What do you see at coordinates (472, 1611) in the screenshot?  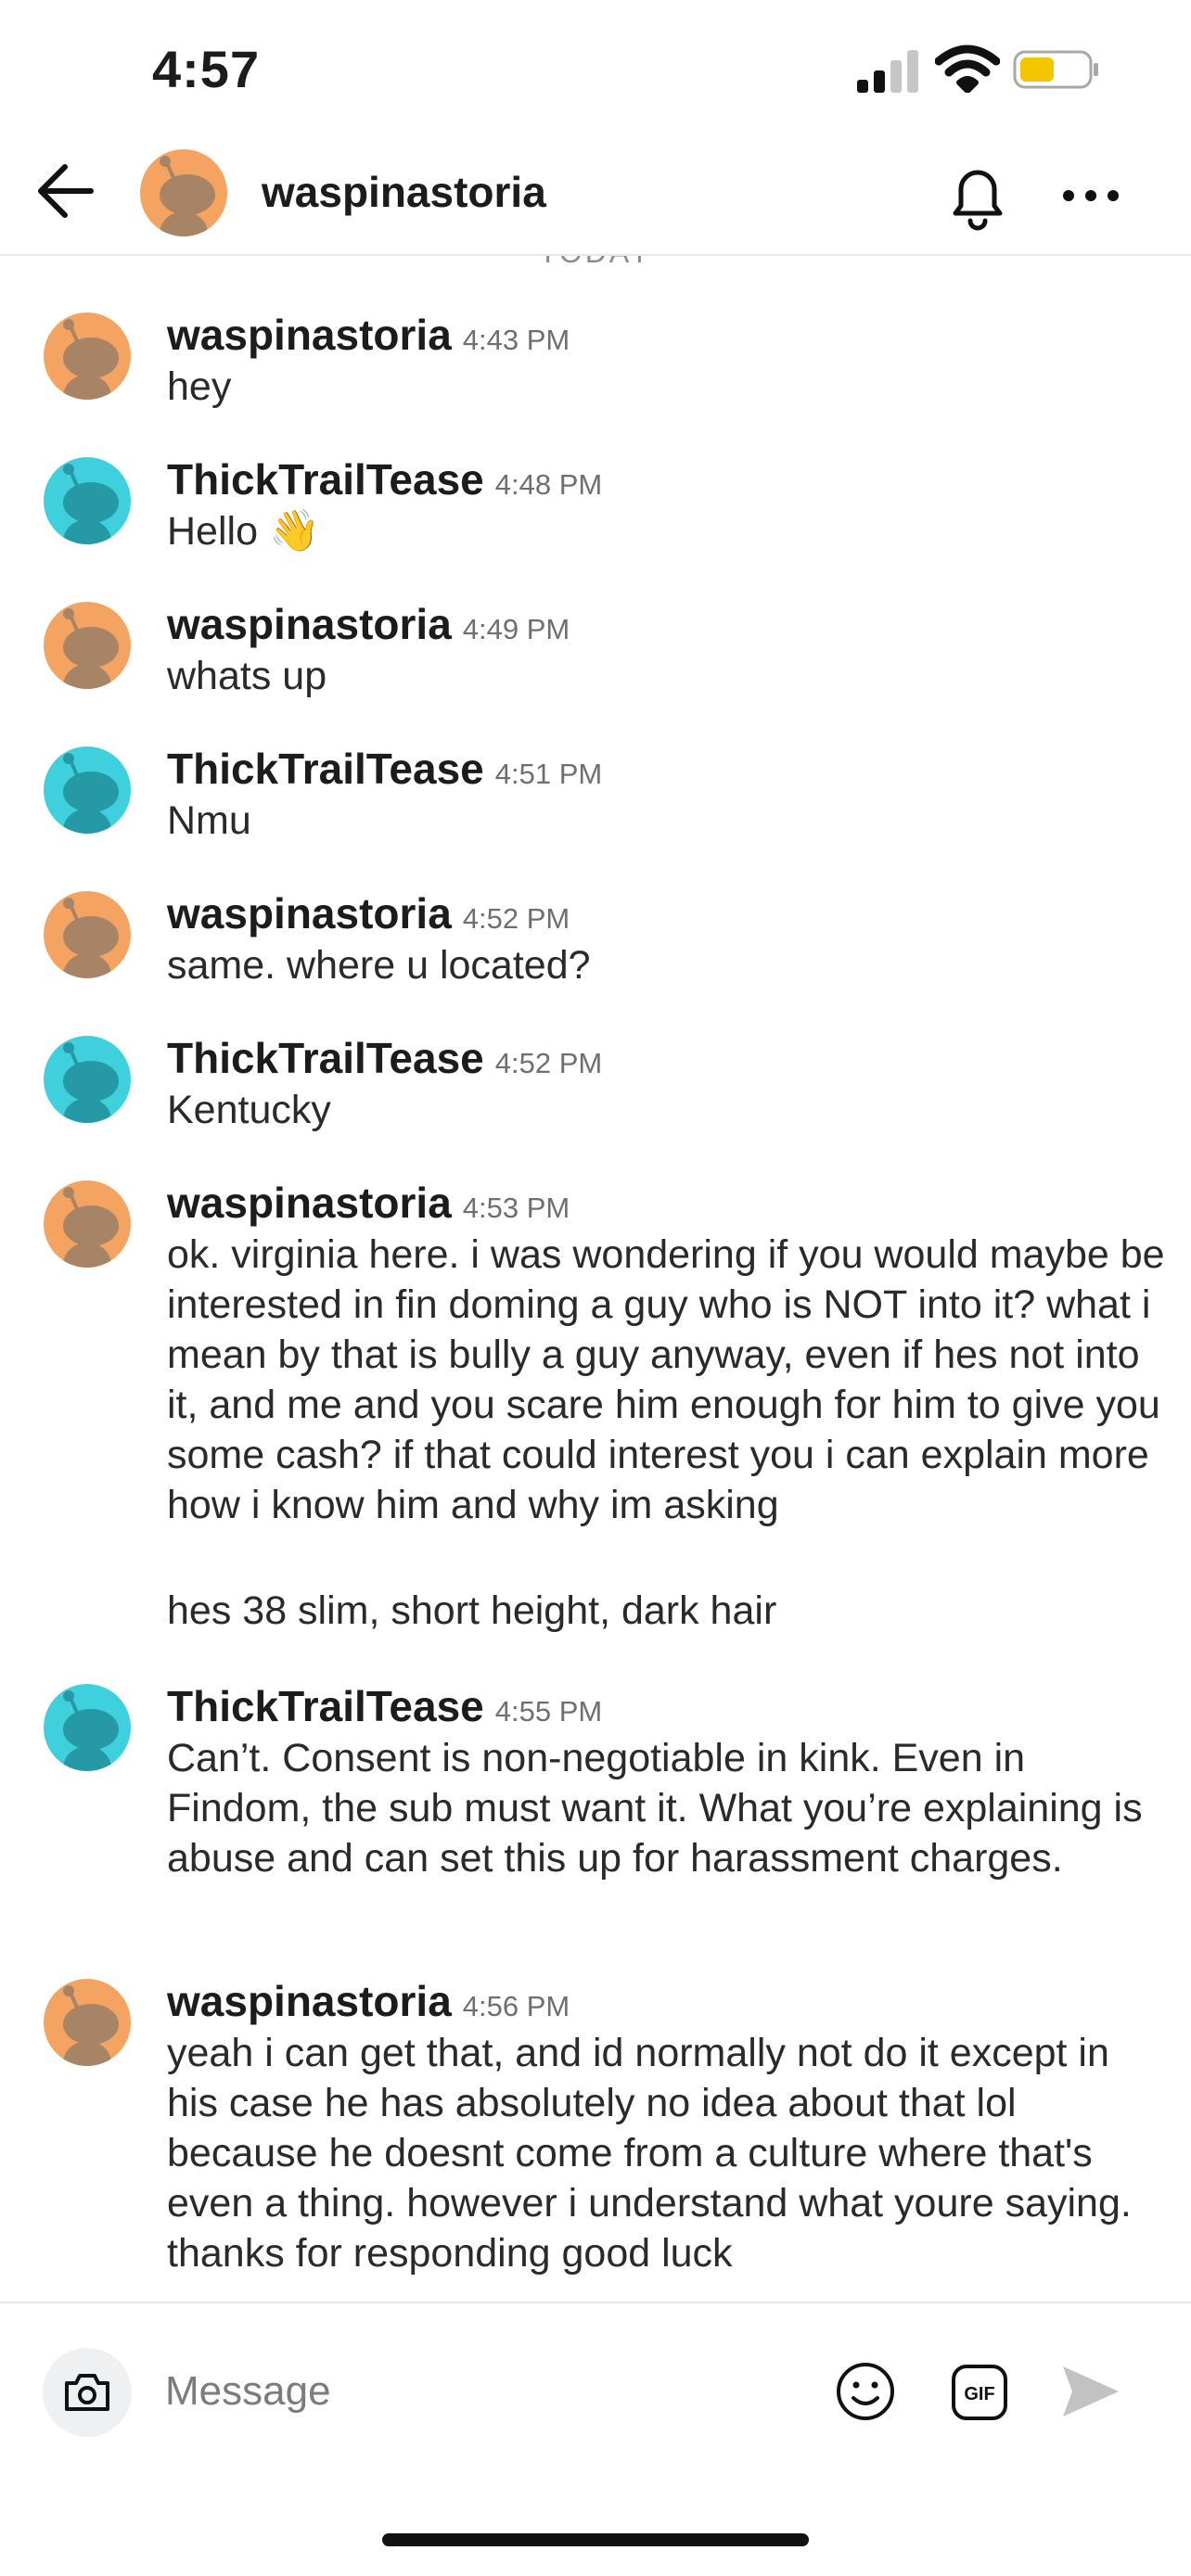 I see `message-text-followup: hes 38 slim, short height, dark hair` at bounding box center [472, 1611].